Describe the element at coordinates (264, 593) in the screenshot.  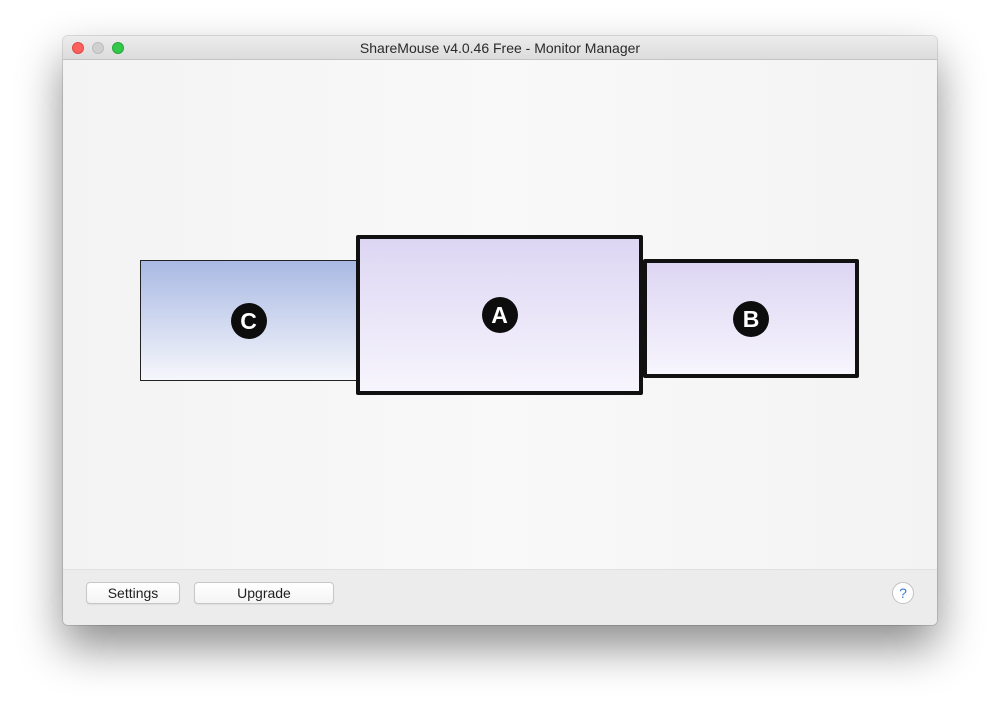
I see `upgrade-button: Upgrade` at that location.